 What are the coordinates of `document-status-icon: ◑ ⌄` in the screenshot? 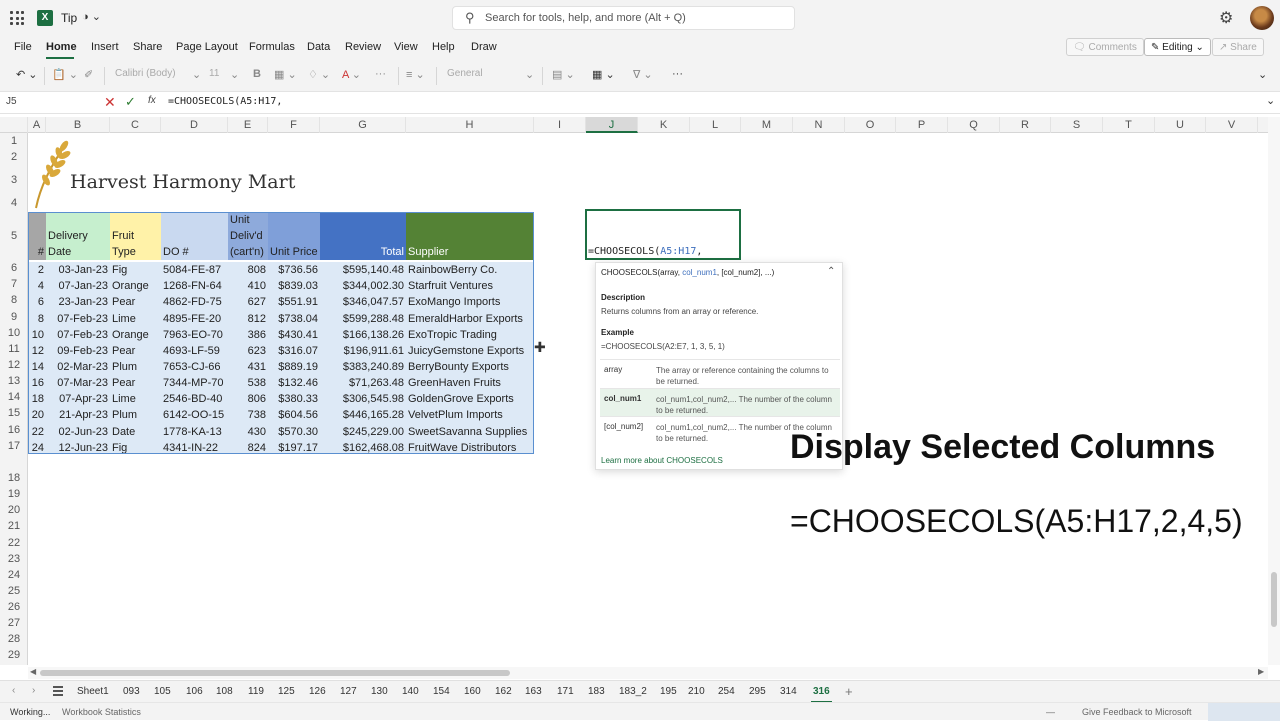 It's located at (91, 16).